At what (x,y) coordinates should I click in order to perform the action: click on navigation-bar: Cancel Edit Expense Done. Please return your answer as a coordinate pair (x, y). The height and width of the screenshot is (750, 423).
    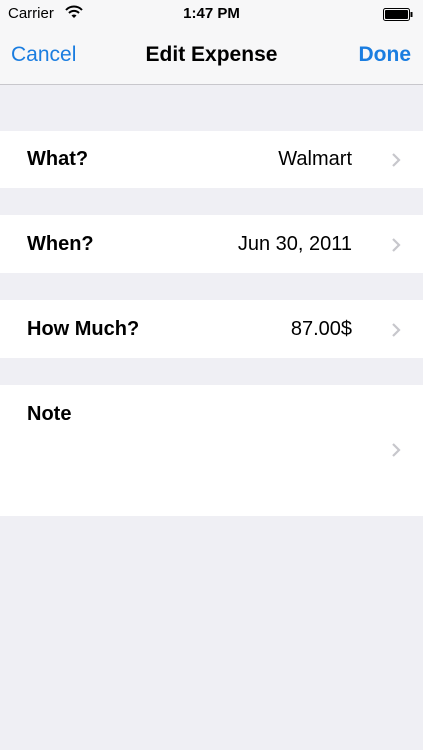
    Looking at the image, I should click on (211, 56).